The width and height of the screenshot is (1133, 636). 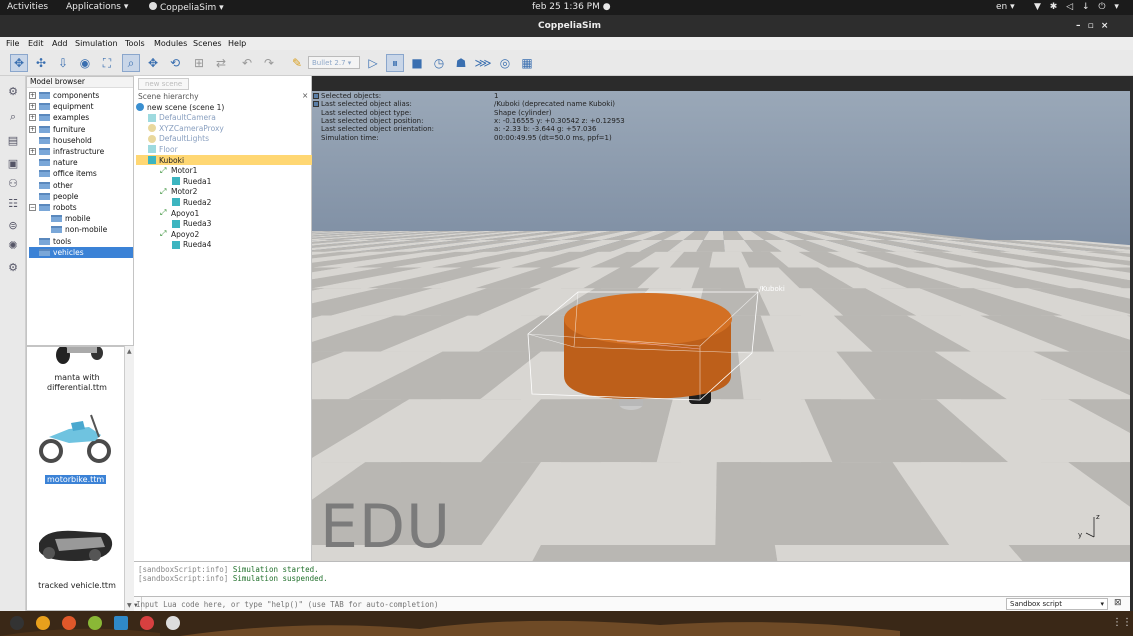 I want to click on scene-object-11: Rueda3, so click(x=191, y=224).